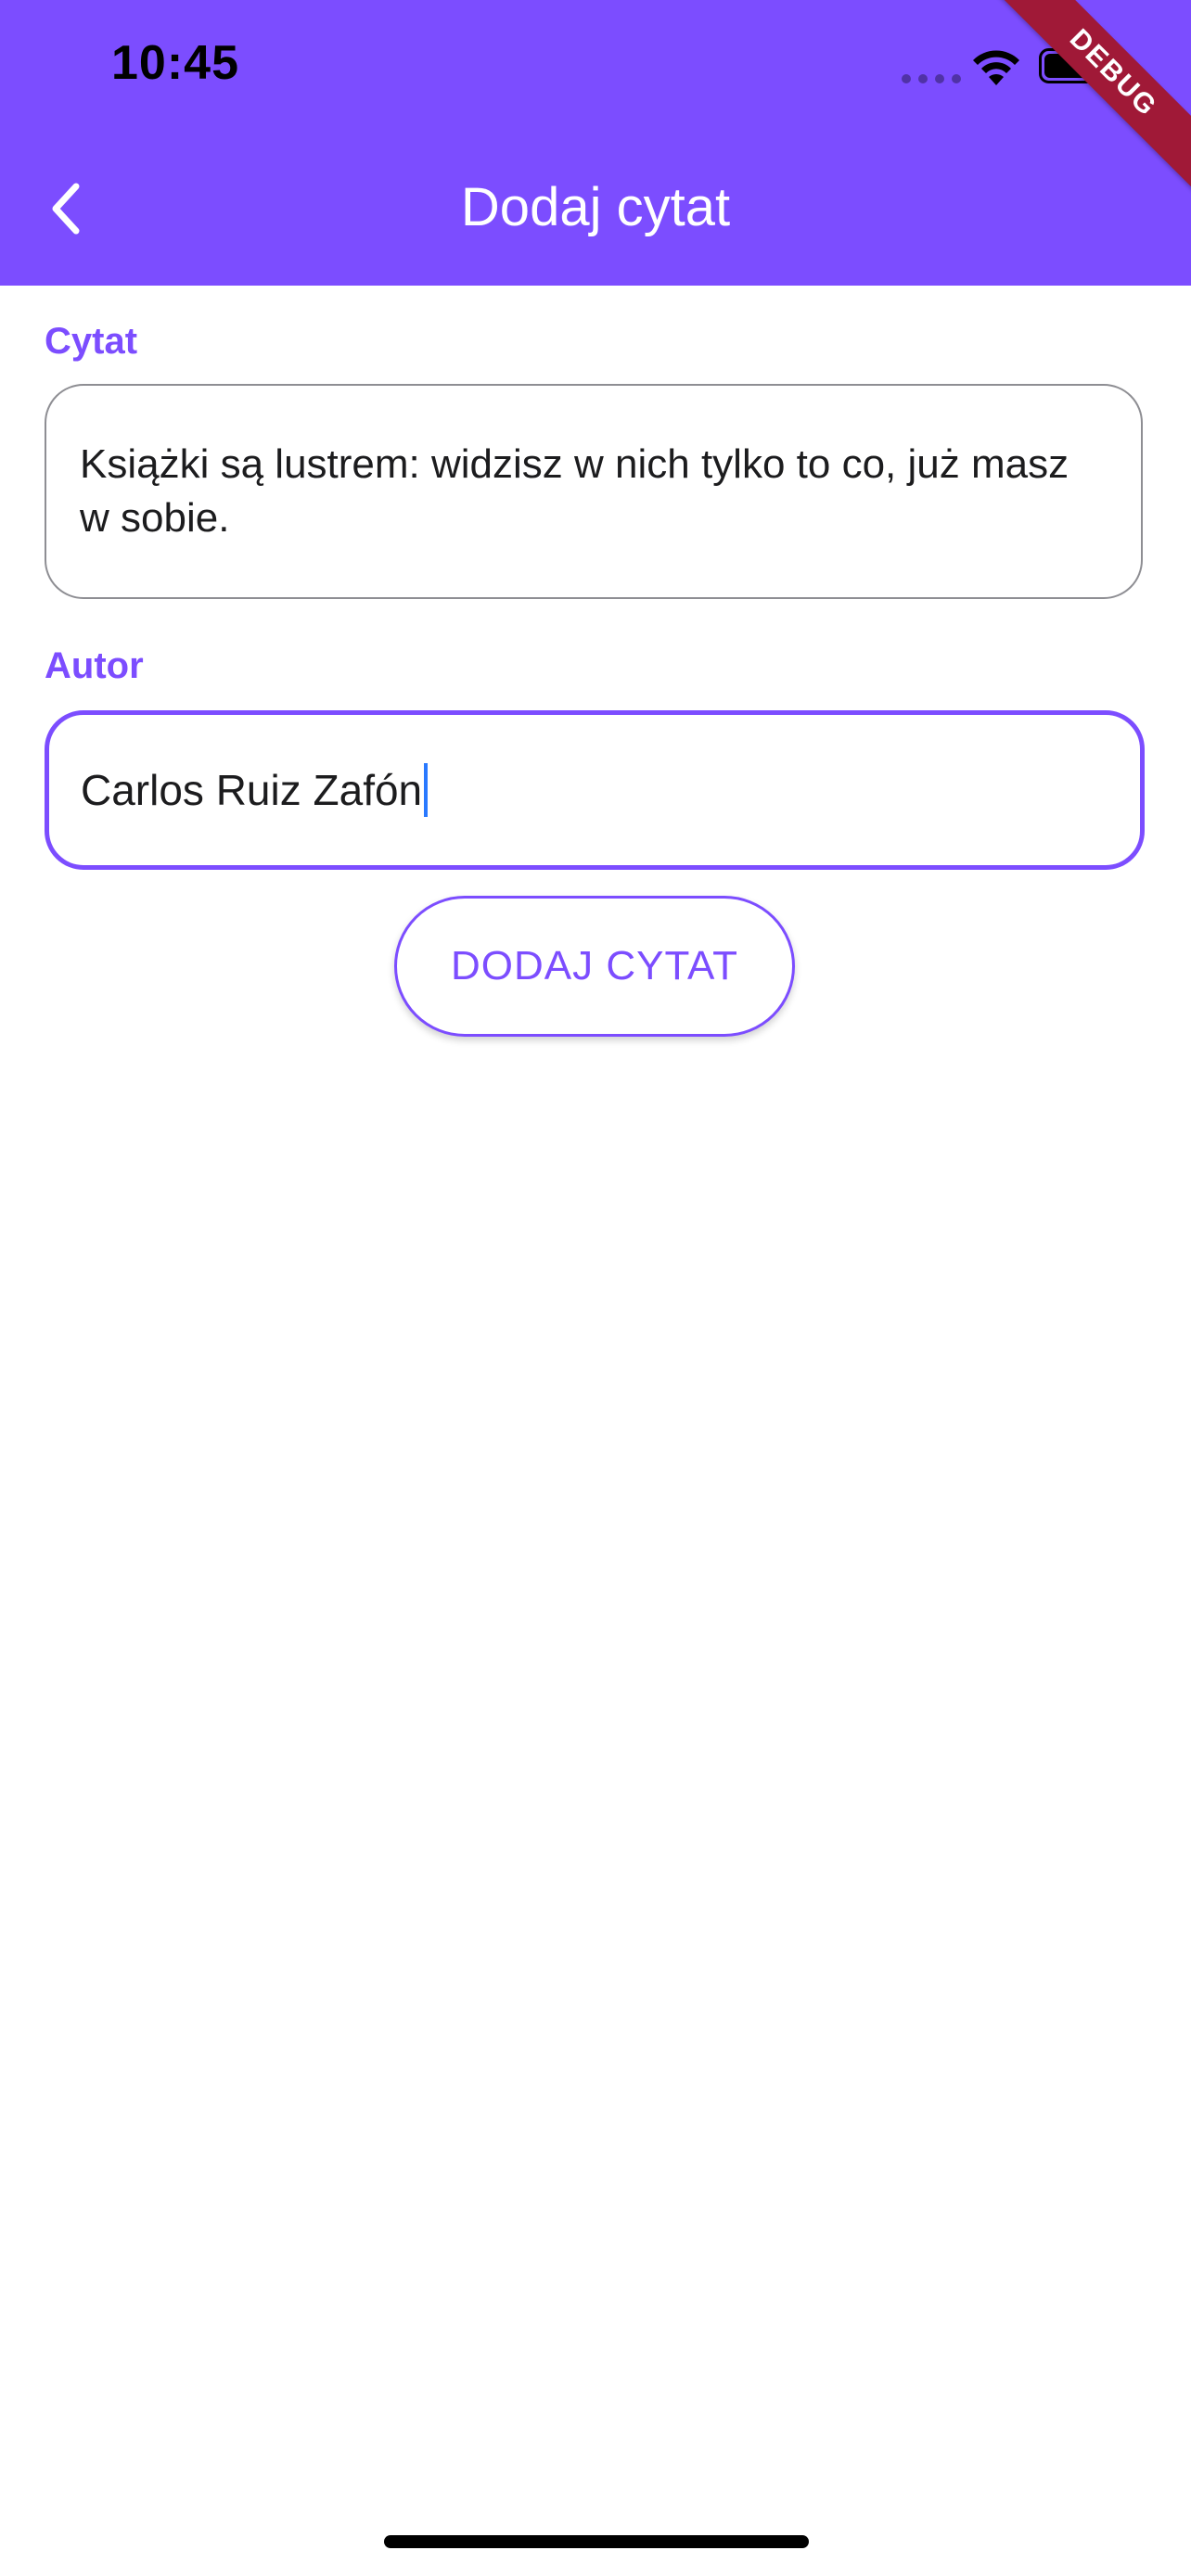 This screenshot has height=2576, width=1191. I want to click on page-title: Dodaj cytat, so click(595, 207).